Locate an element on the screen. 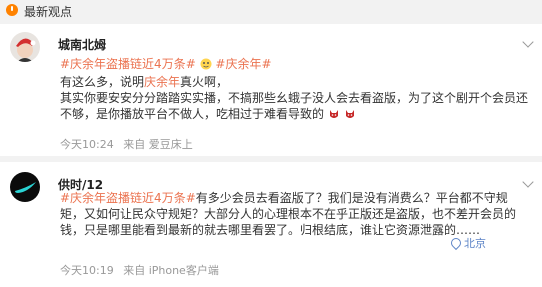 The height and width of the screenshot is (287, 542). post-source: 来自 爱豆床上 is located at coordinates (158, 144).